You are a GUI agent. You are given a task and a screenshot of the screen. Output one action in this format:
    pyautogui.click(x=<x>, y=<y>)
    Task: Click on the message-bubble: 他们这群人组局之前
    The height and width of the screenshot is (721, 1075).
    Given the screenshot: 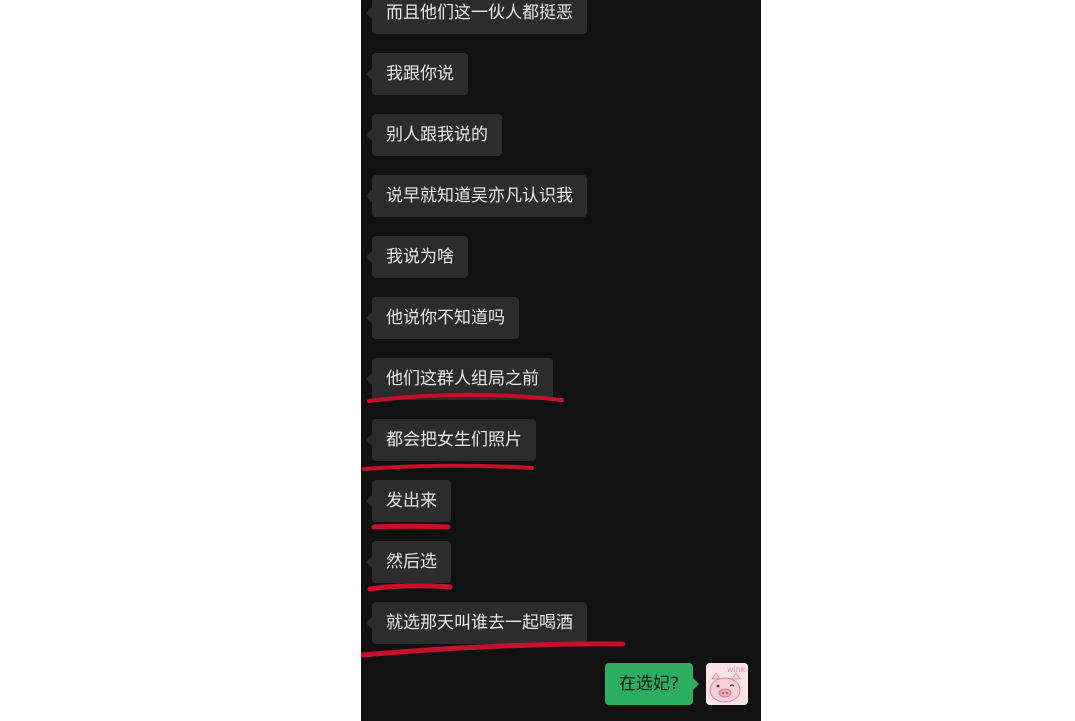 What is the action you would take?
    pyautogui.click(x=459, y=379)
    